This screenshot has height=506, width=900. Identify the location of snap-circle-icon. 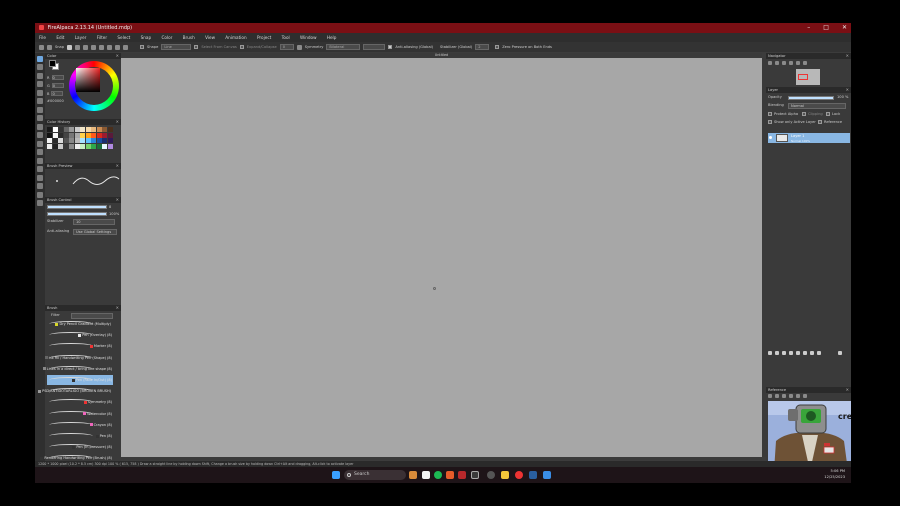
(102, 47).